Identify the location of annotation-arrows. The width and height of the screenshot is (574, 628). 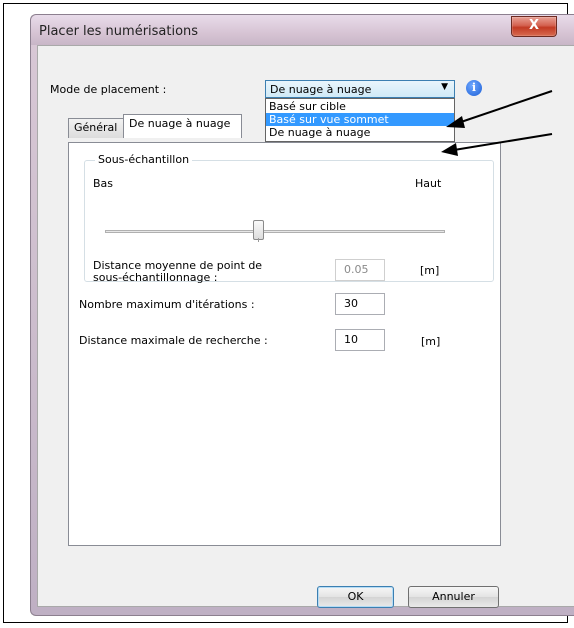
(497, 123).